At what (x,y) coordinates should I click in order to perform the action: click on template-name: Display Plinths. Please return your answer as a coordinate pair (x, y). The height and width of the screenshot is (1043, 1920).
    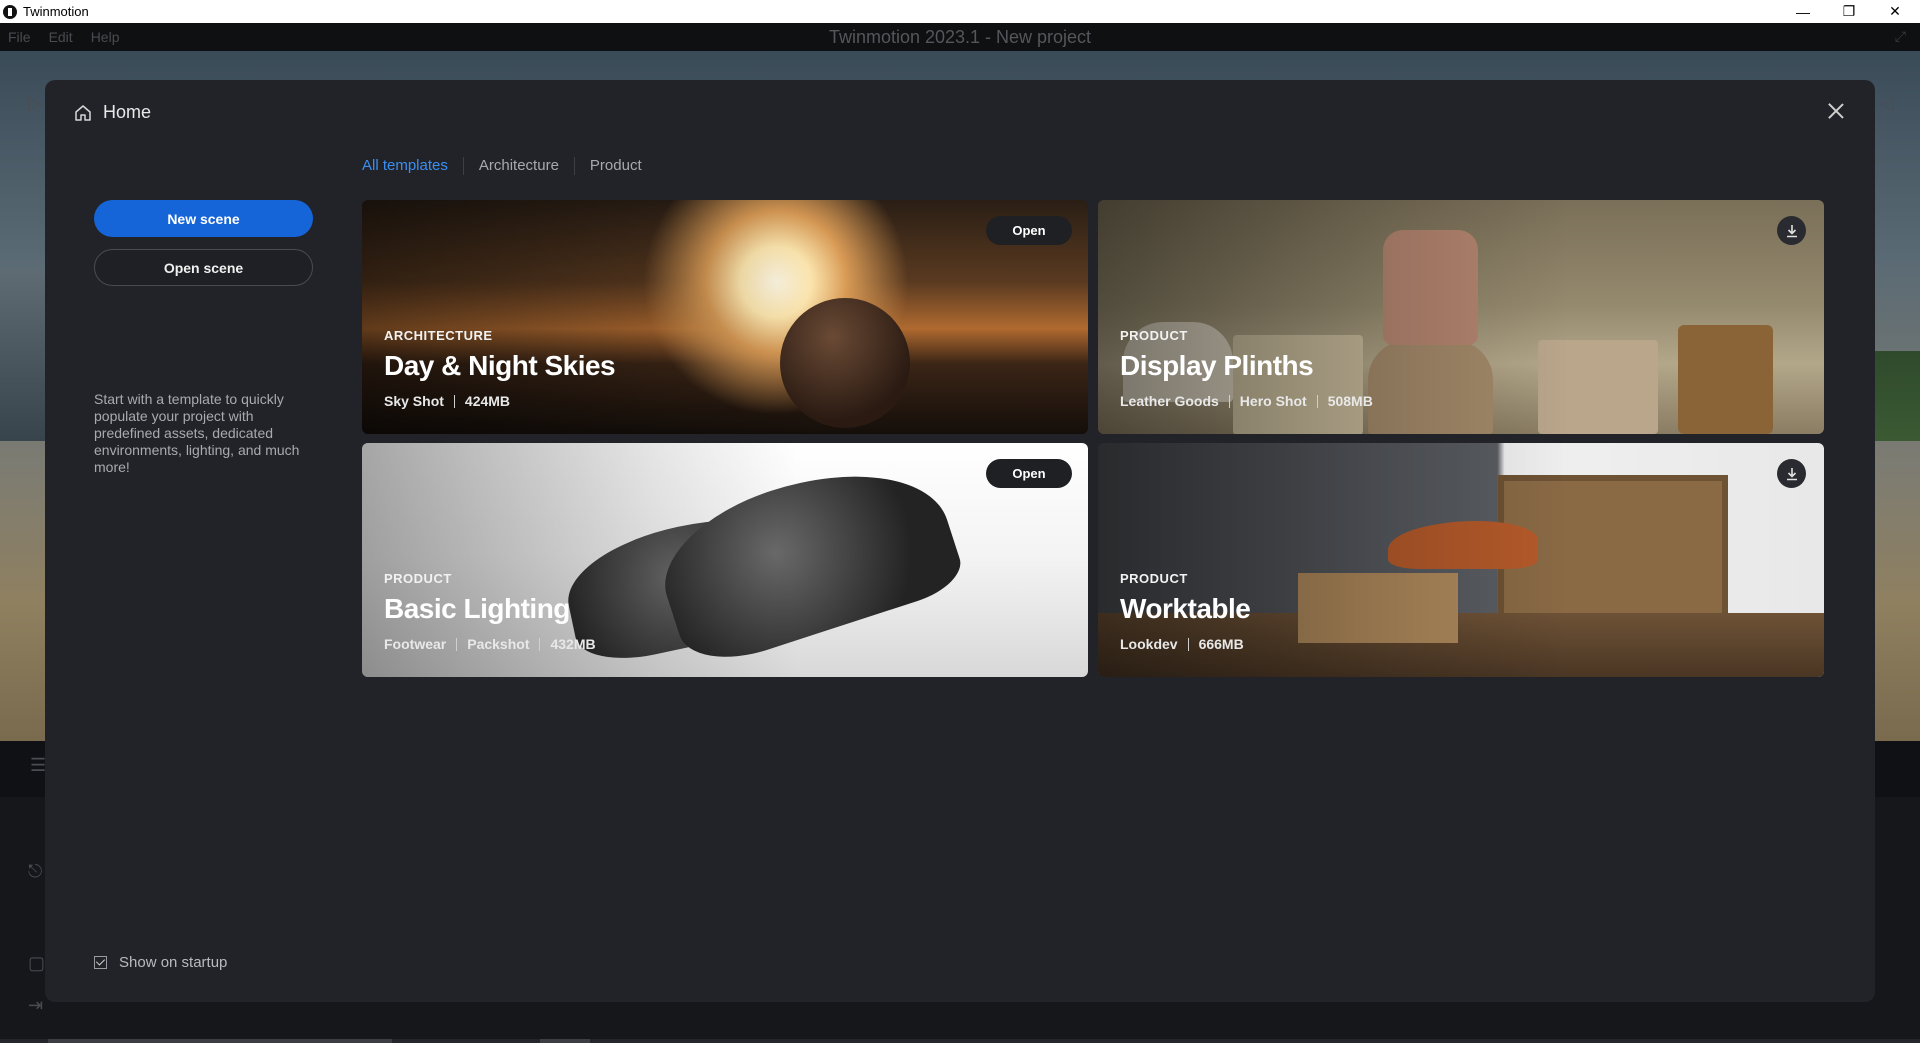
    Looking at the image, I should click on (1217, 365).